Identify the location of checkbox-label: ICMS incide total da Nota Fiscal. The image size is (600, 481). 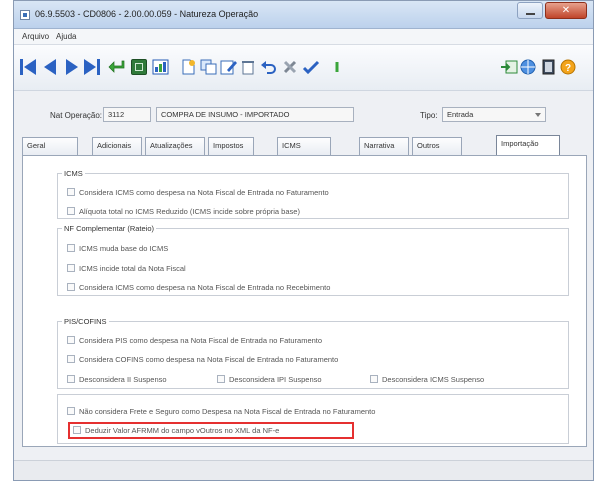
(132, 268).